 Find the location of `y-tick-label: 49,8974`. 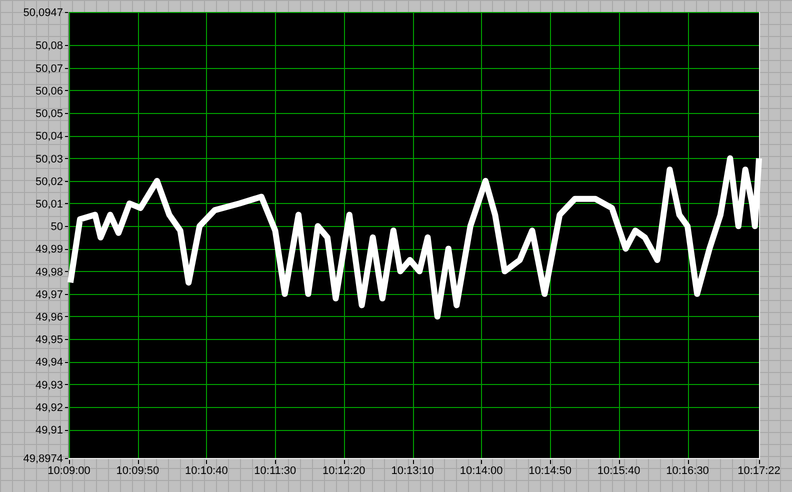

y-tick-label: 49,8974 is located at coordinates (43, 459).